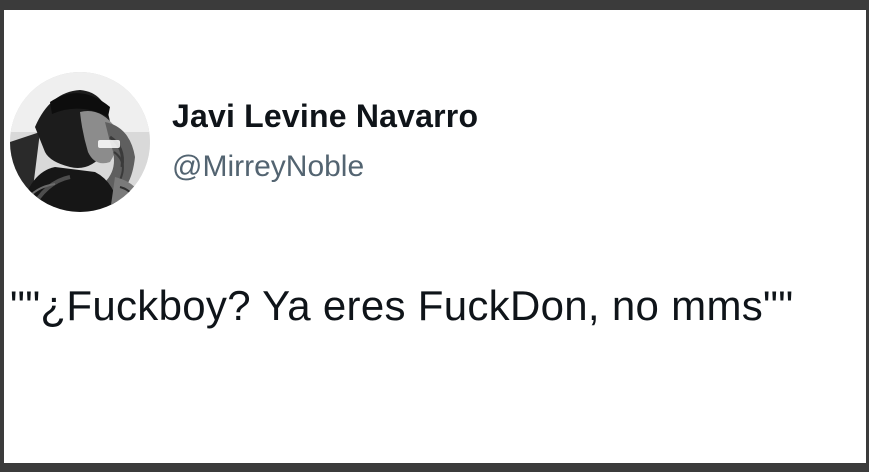  I want to click on tweet-text: ""¿Fuckboy? Ya eres FuckDon, no mms"", so click(402, 305).